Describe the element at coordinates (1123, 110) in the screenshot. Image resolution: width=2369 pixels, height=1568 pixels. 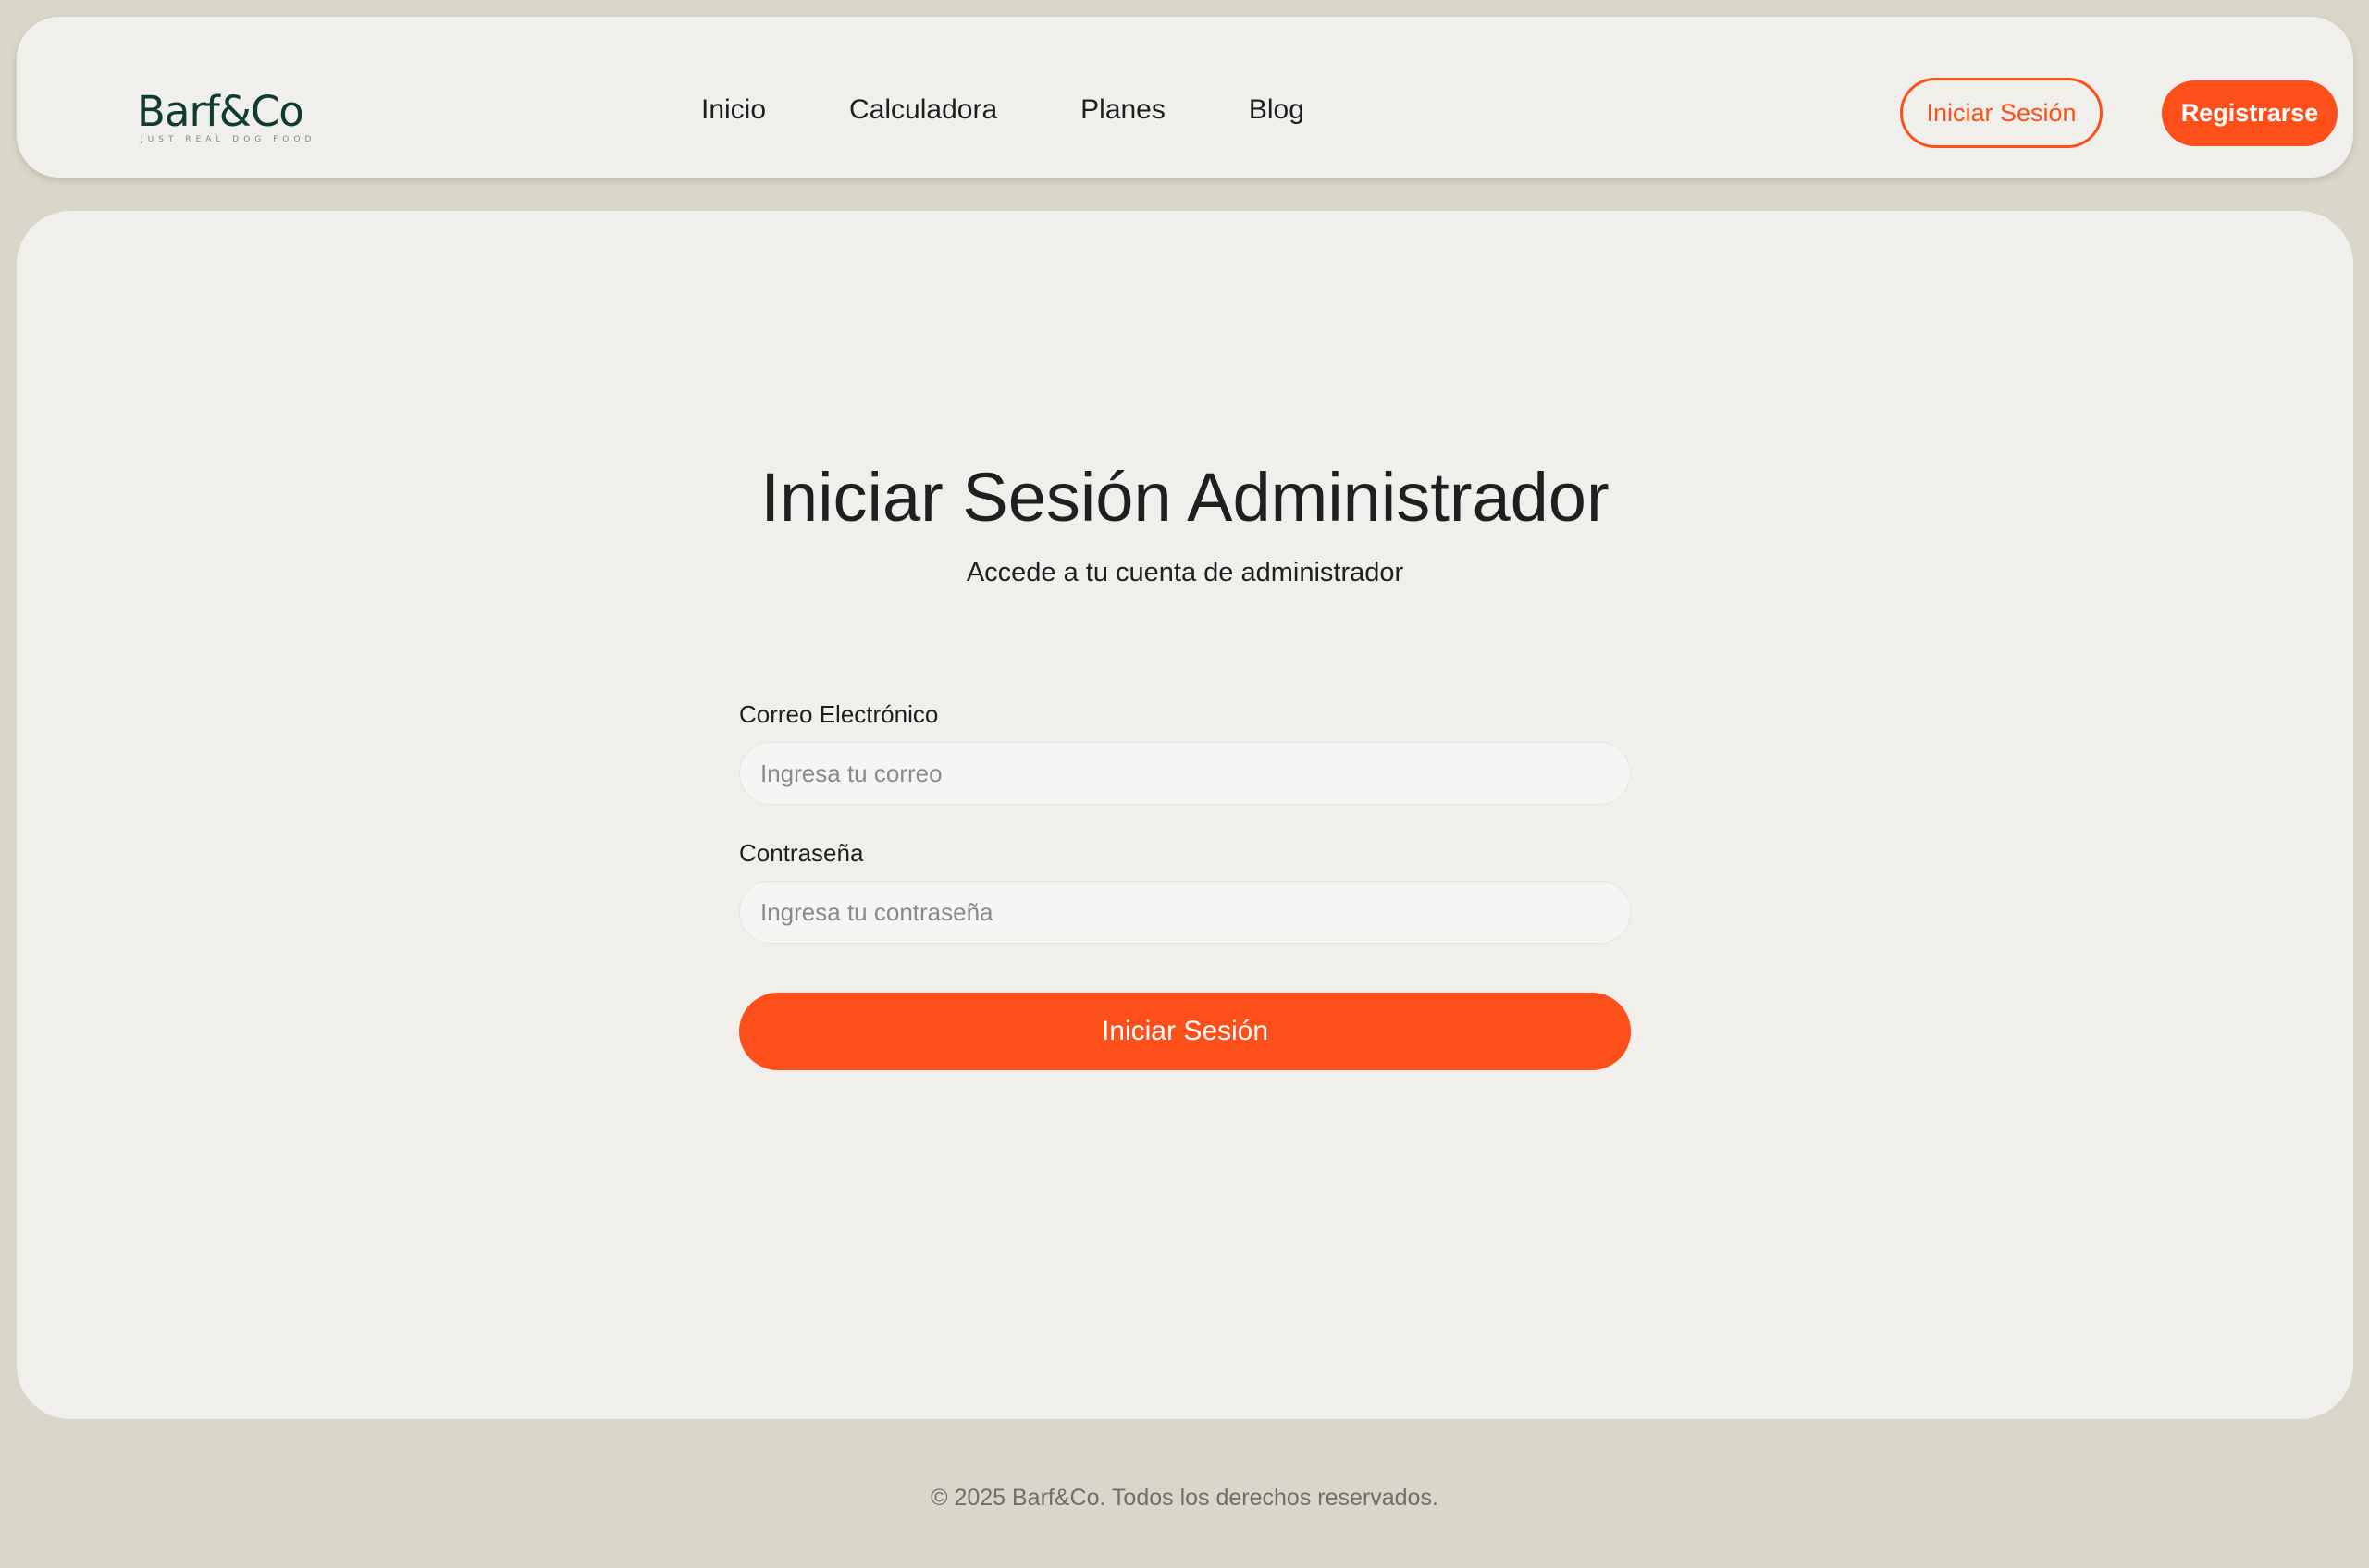
I see `nav-link-planes: Planes` at that location.